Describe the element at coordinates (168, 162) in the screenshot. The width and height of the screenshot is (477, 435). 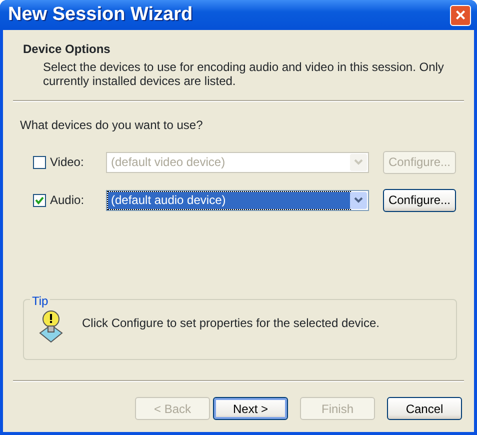
I see `dropdown-value: (default video device)` at that location.